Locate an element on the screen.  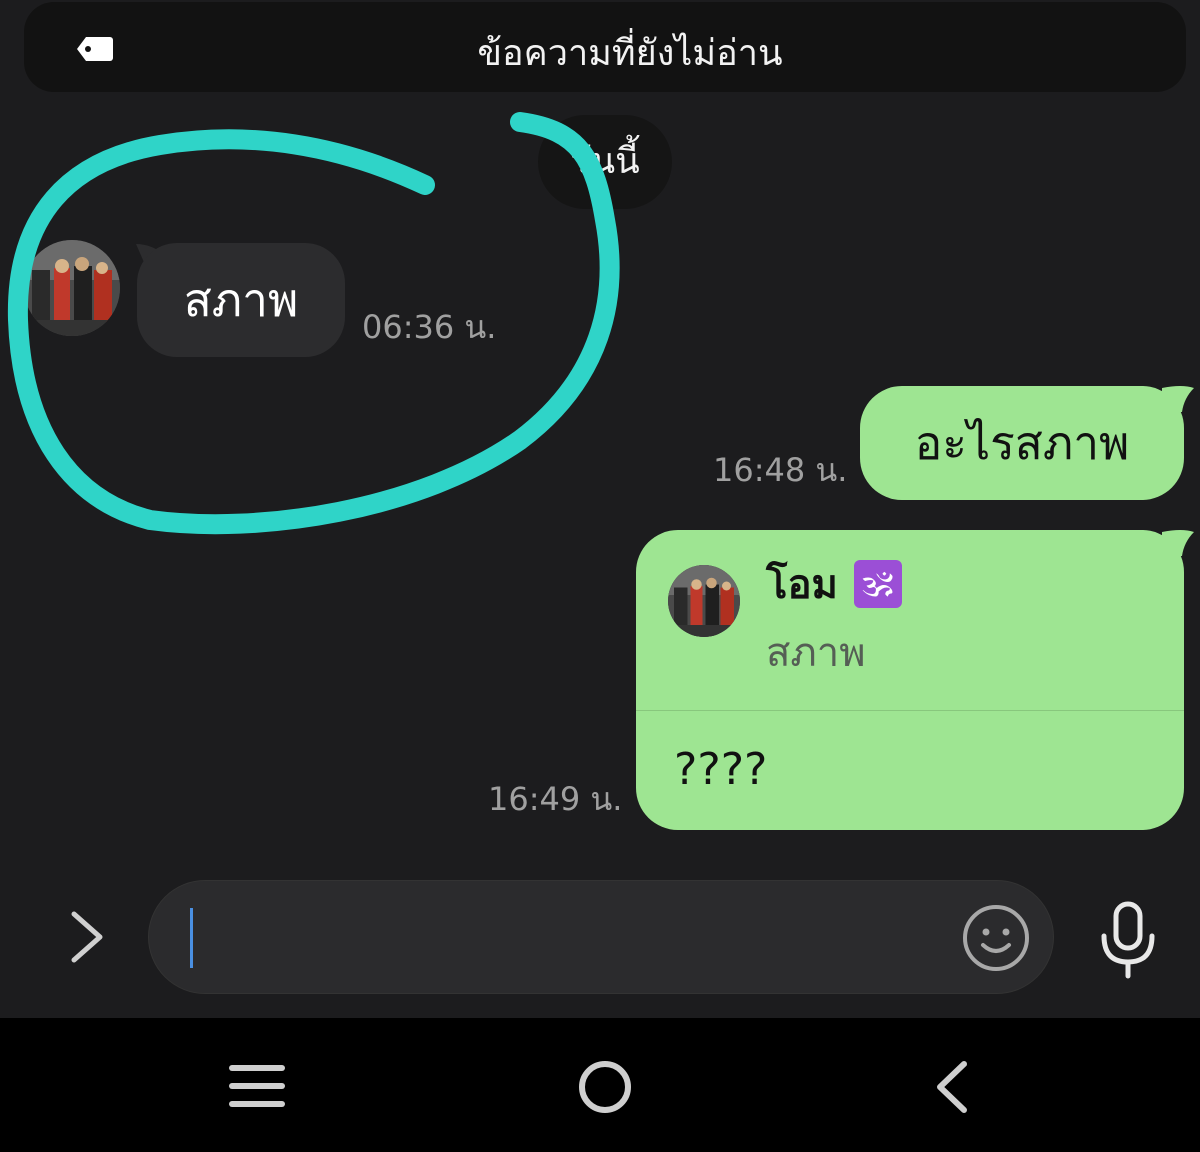
incoming-message-bubble: สภาพ is located at coordinates (241, 300).